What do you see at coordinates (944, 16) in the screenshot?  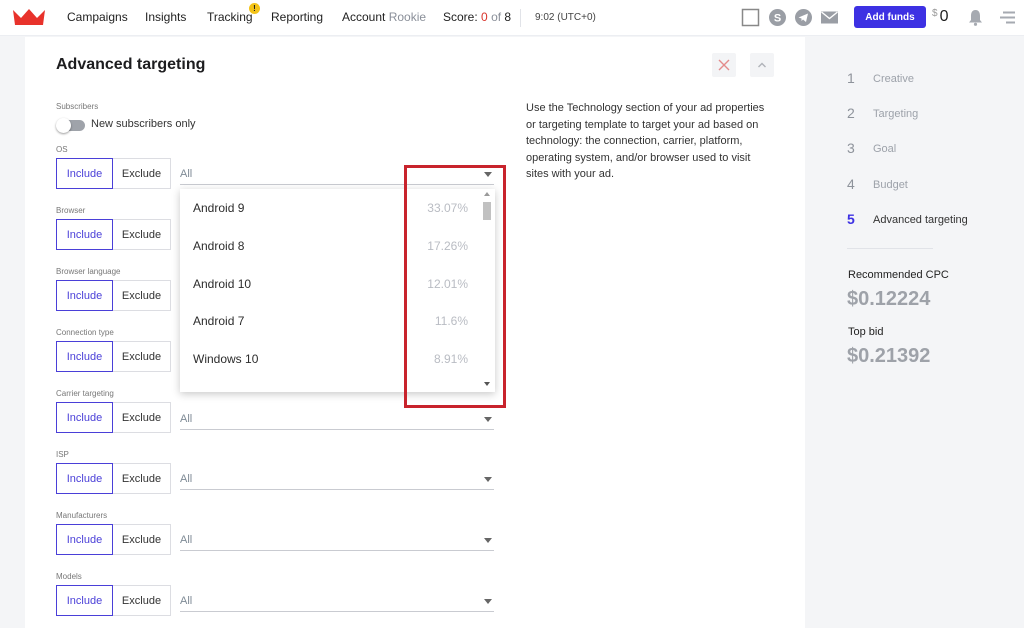 I see `balance-value: 0` at bounding box center [944, 16].